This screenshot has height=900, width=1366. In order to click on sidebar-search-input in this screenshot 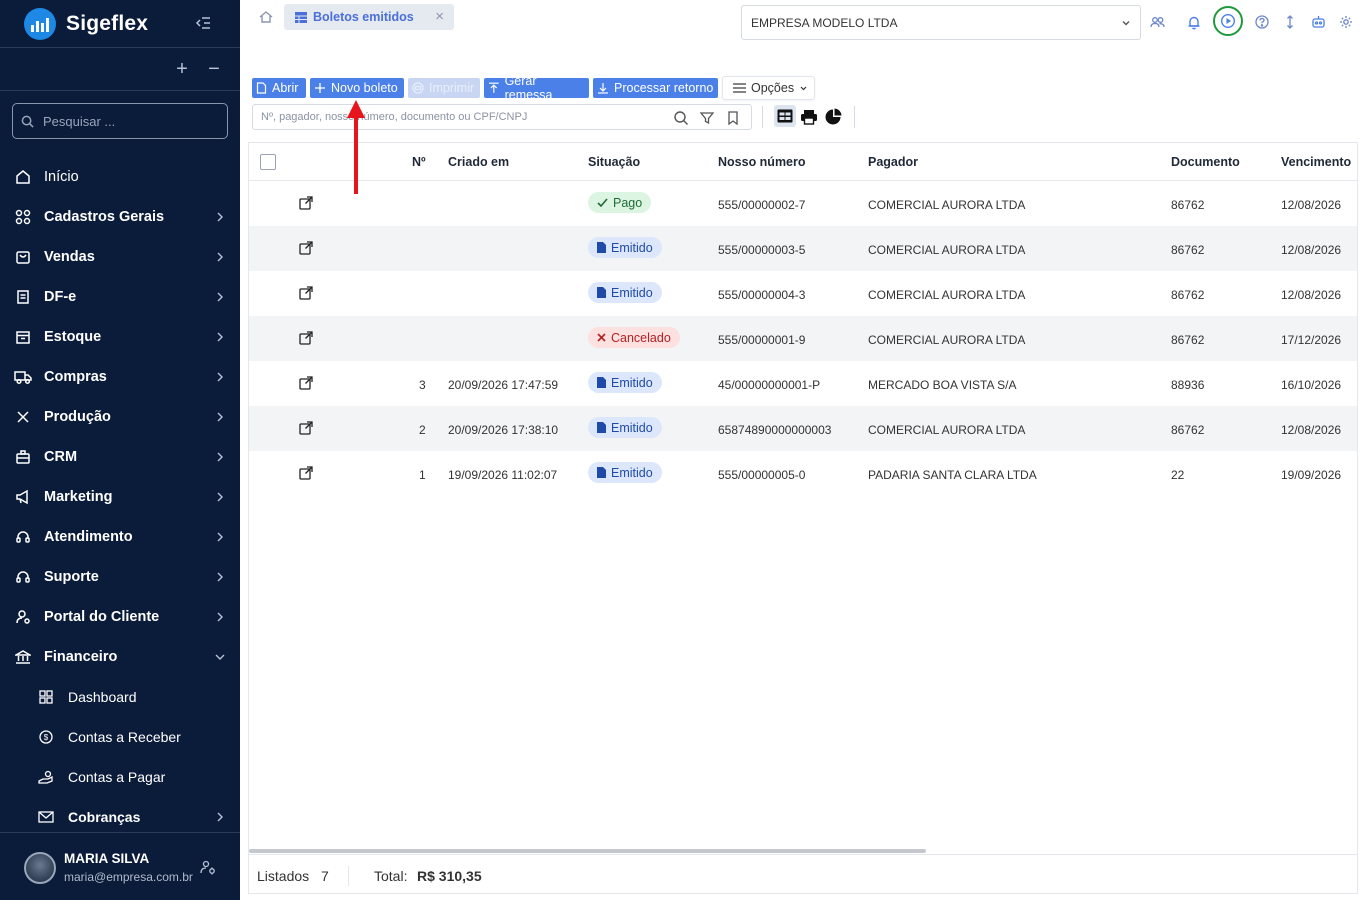, I will do `click(128, 121)`.